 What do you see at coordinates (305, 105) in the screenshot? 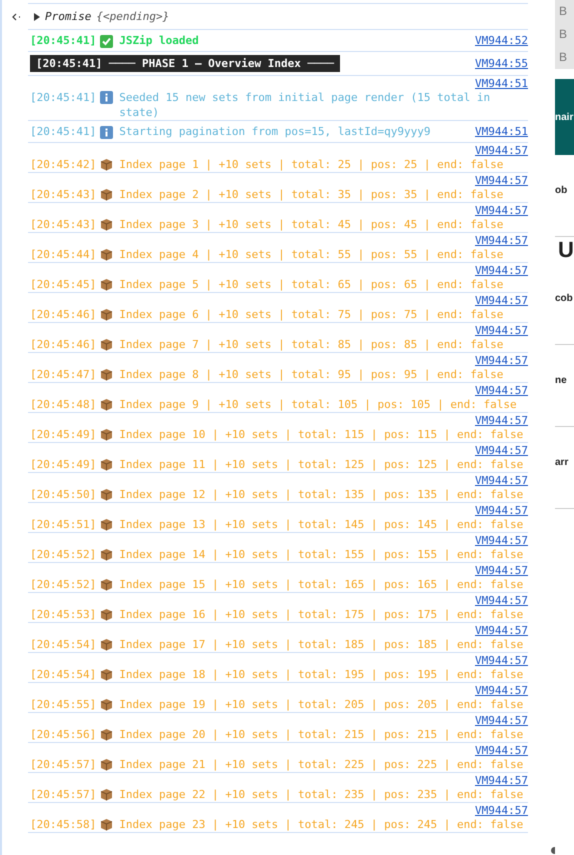
I see `log-message: Seeded 15 new sets from initial page render (15 total in state)` at bounding box center [305, 105].